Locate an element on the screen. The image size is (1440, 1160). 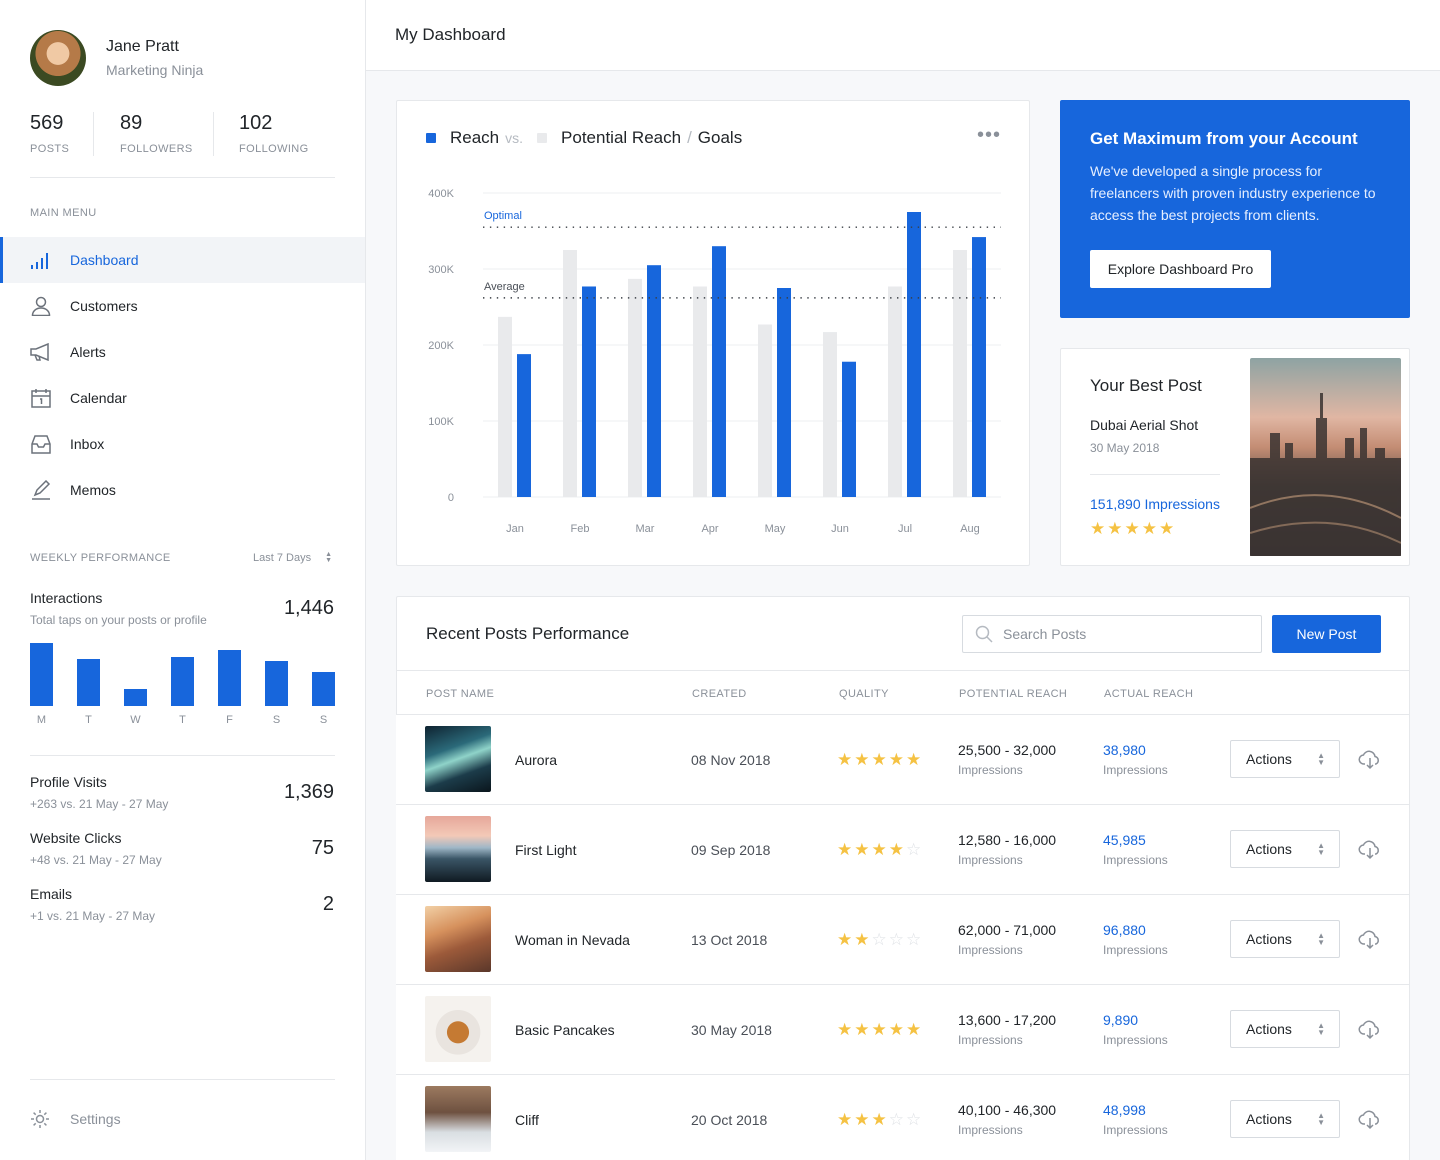
column-header-post-name: POST NAME is located at coordinates (460, 694).